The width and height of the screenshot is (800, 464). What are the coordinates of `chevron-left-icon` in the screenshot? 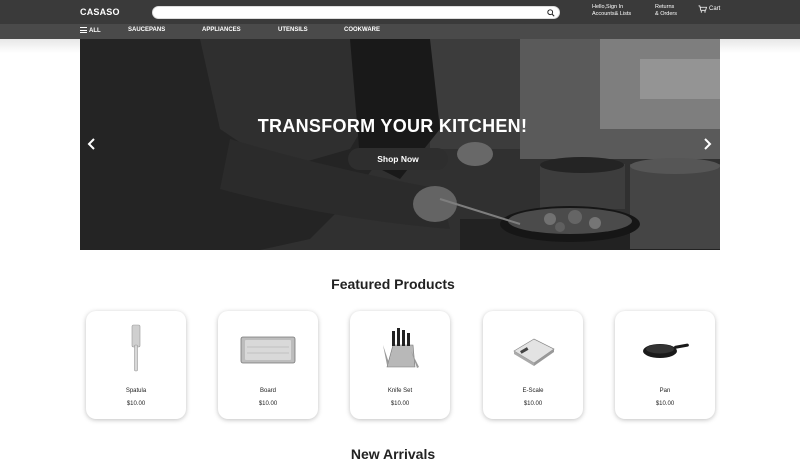 It's located at (92, 144).